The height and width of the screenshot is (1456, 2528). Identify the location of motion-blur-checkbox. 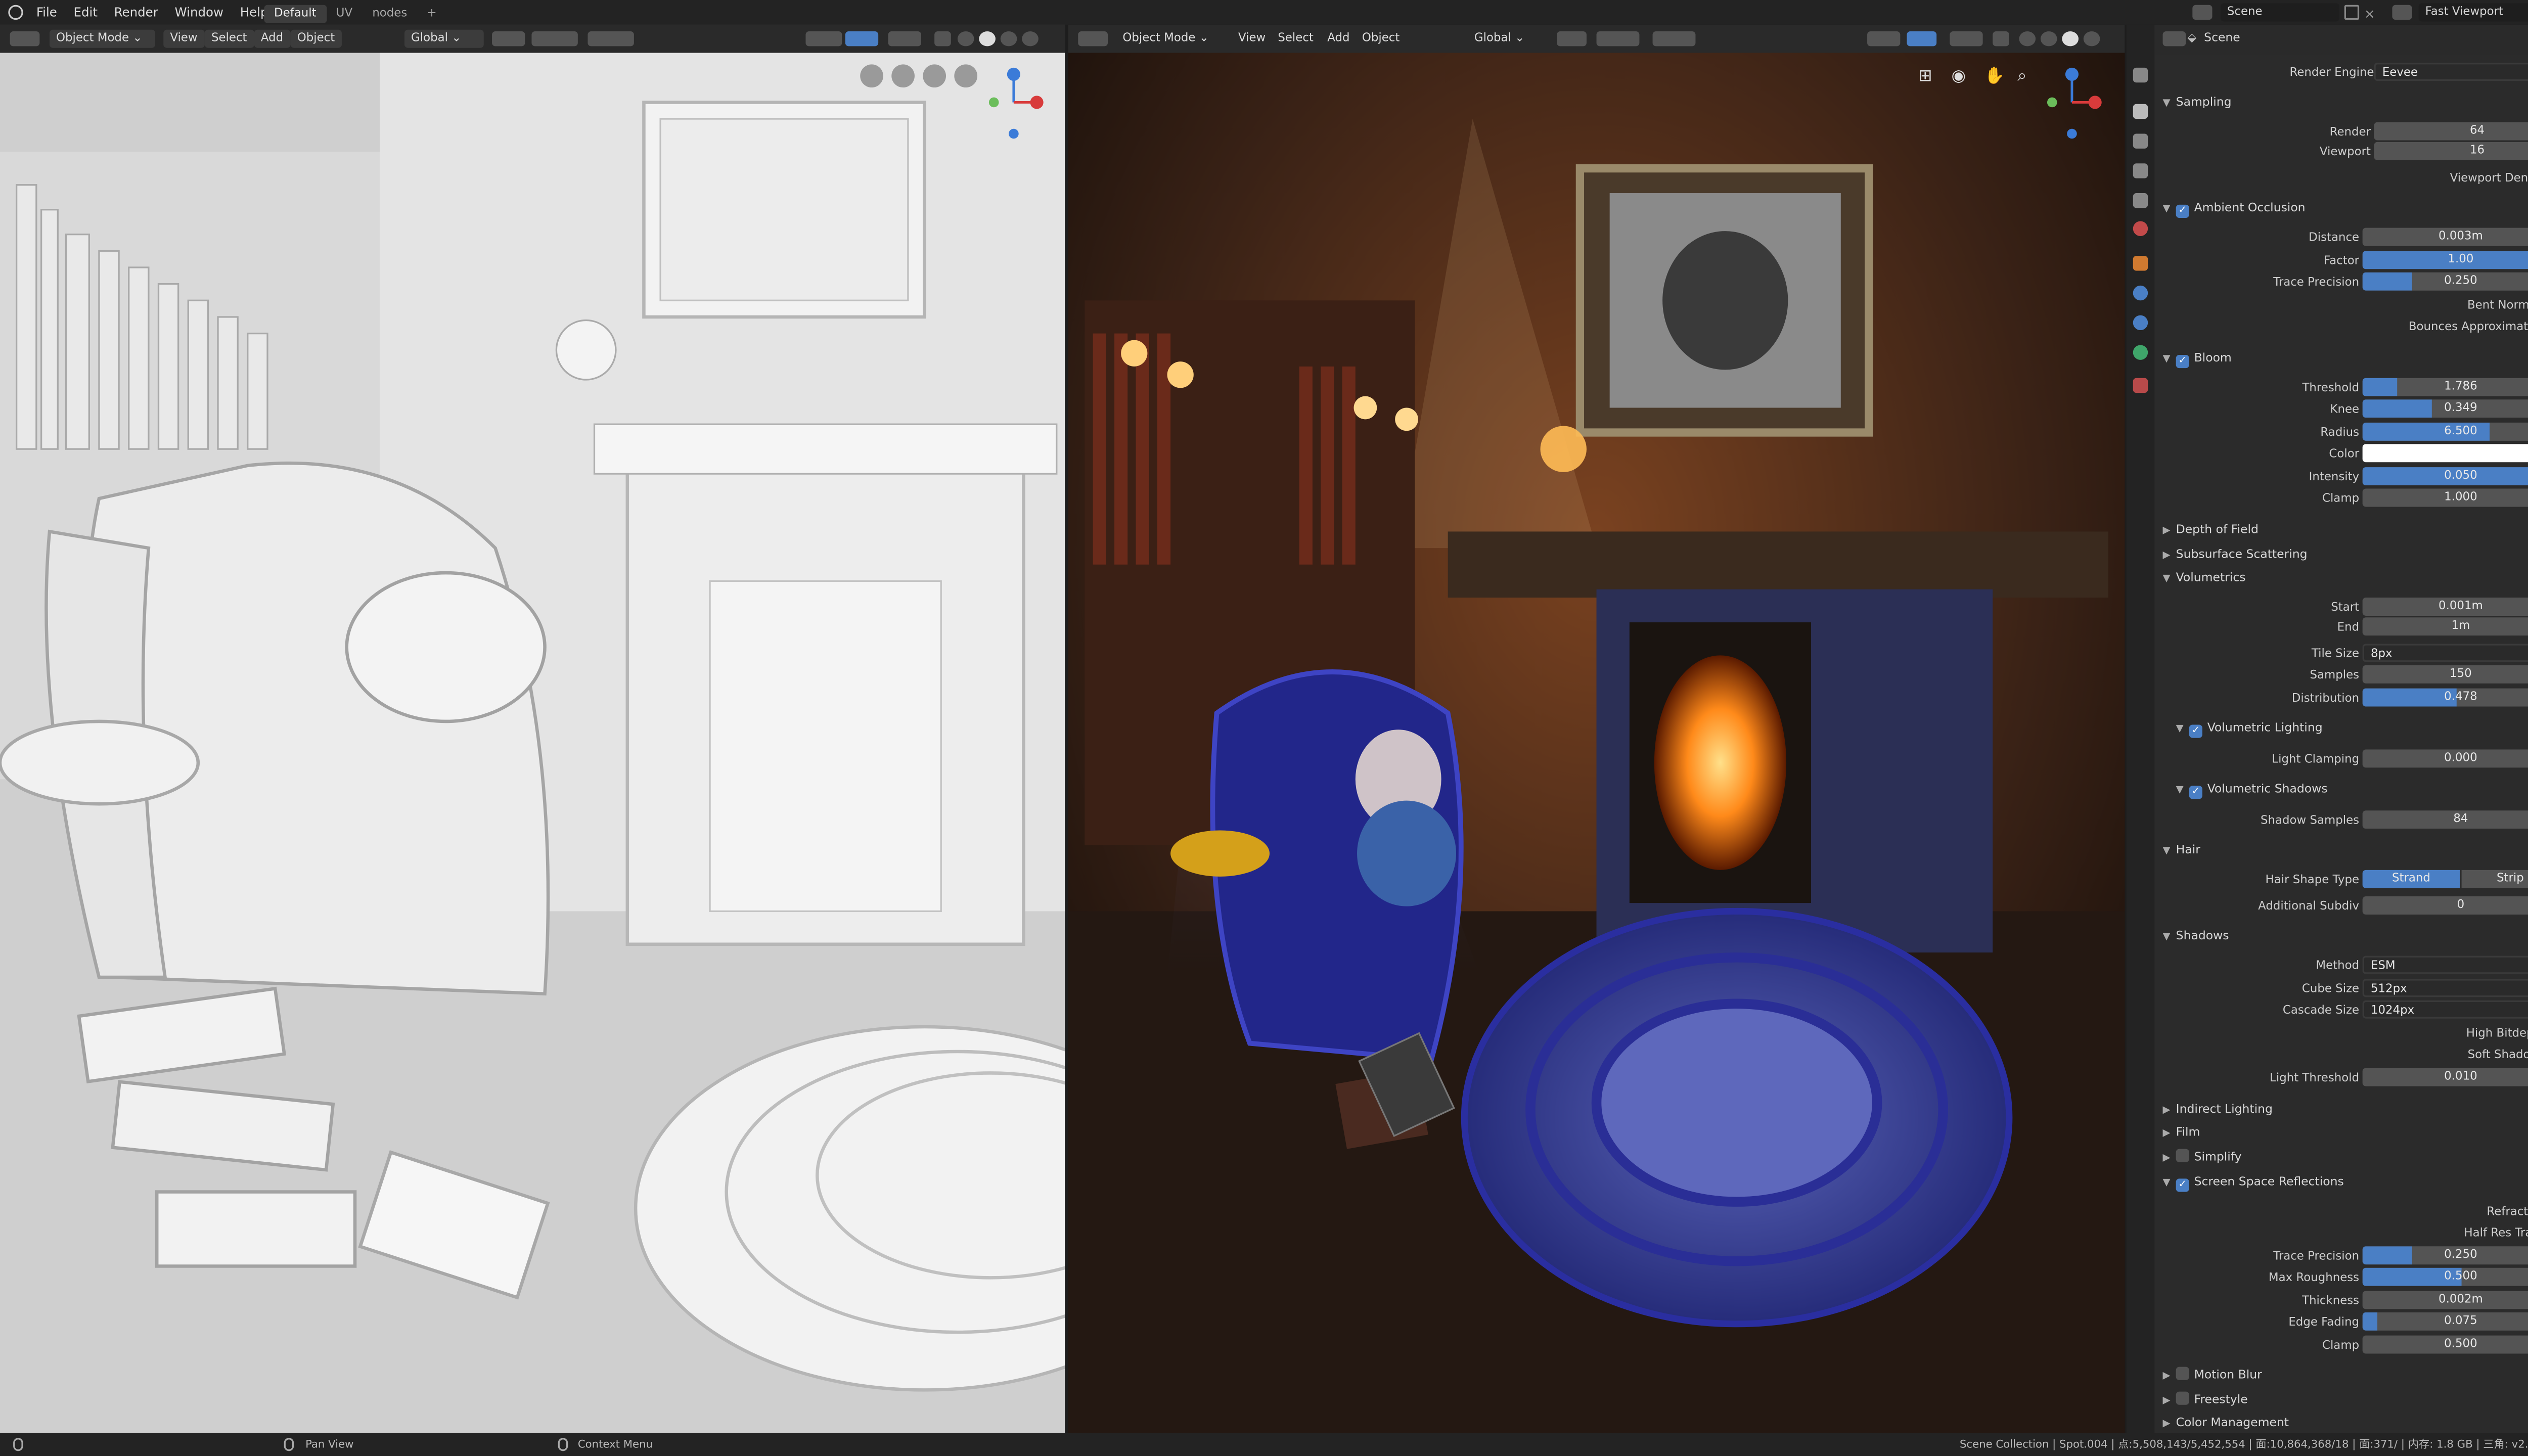
(2183, 1373).